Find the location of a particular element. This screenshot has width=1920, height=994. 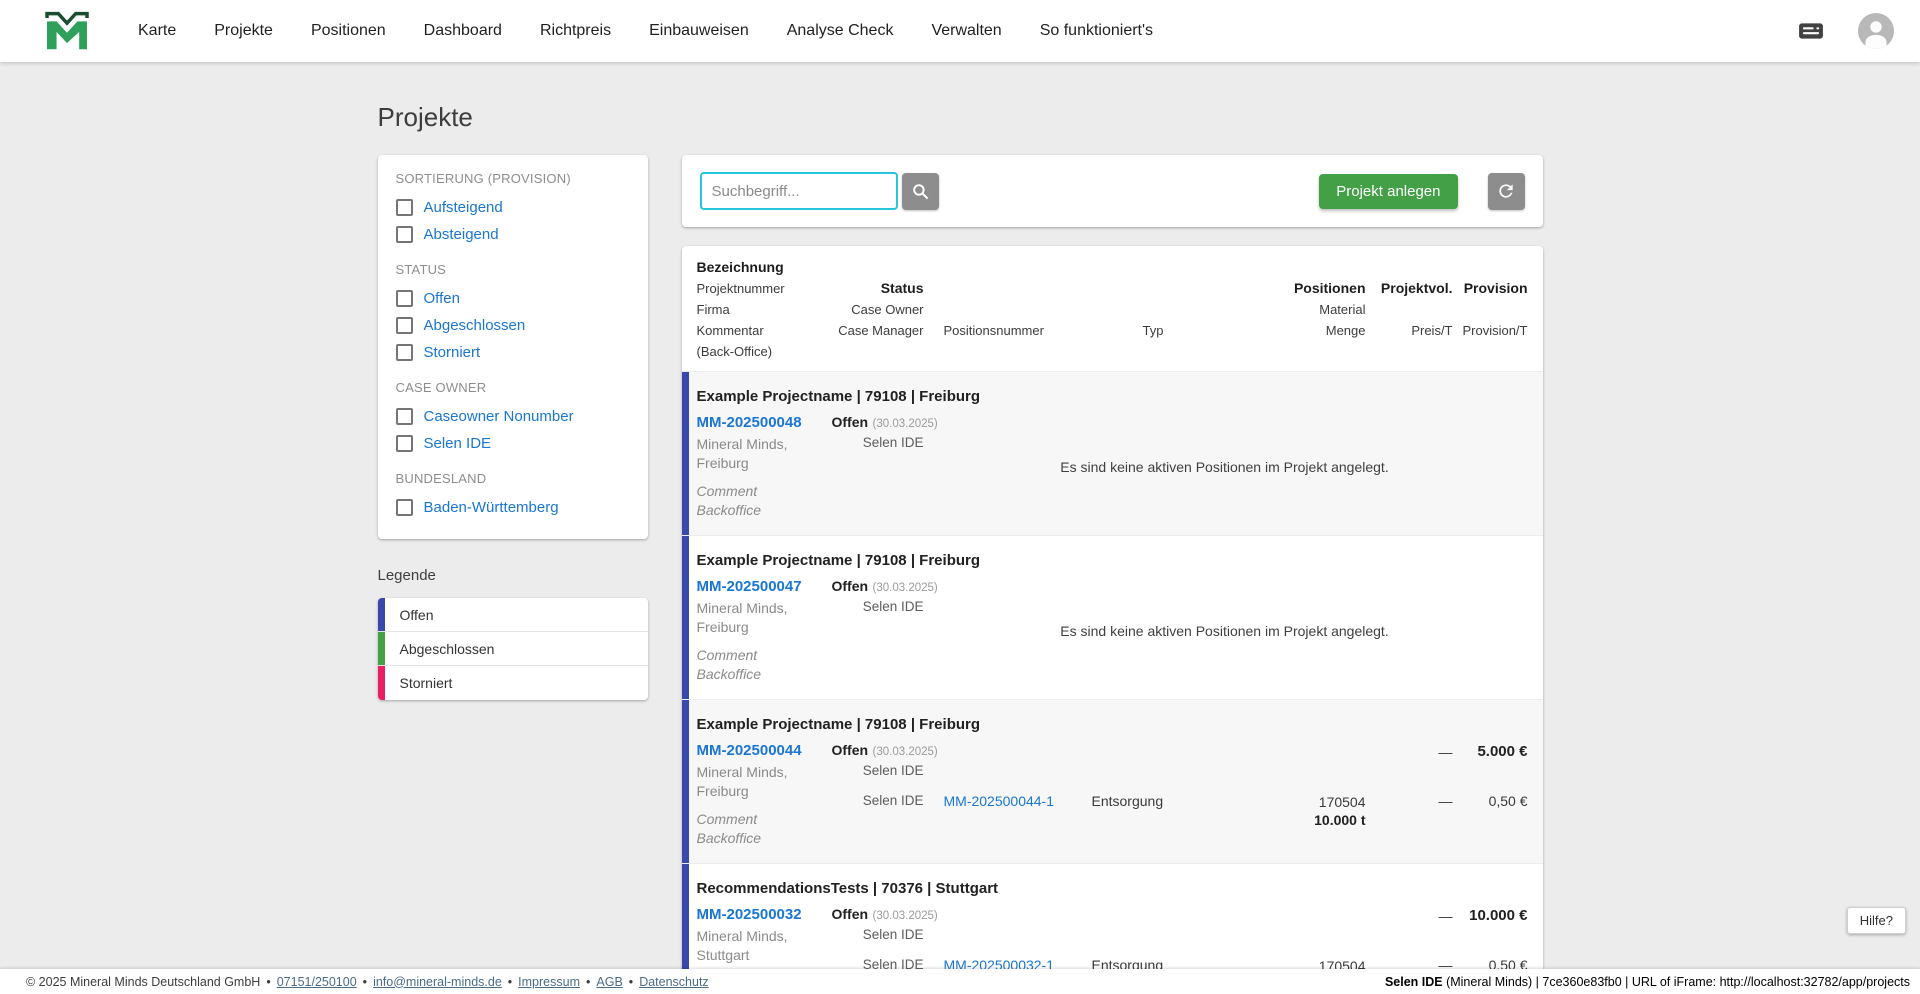

filter-option-offen: Offen is located at coordinates (512, 298).